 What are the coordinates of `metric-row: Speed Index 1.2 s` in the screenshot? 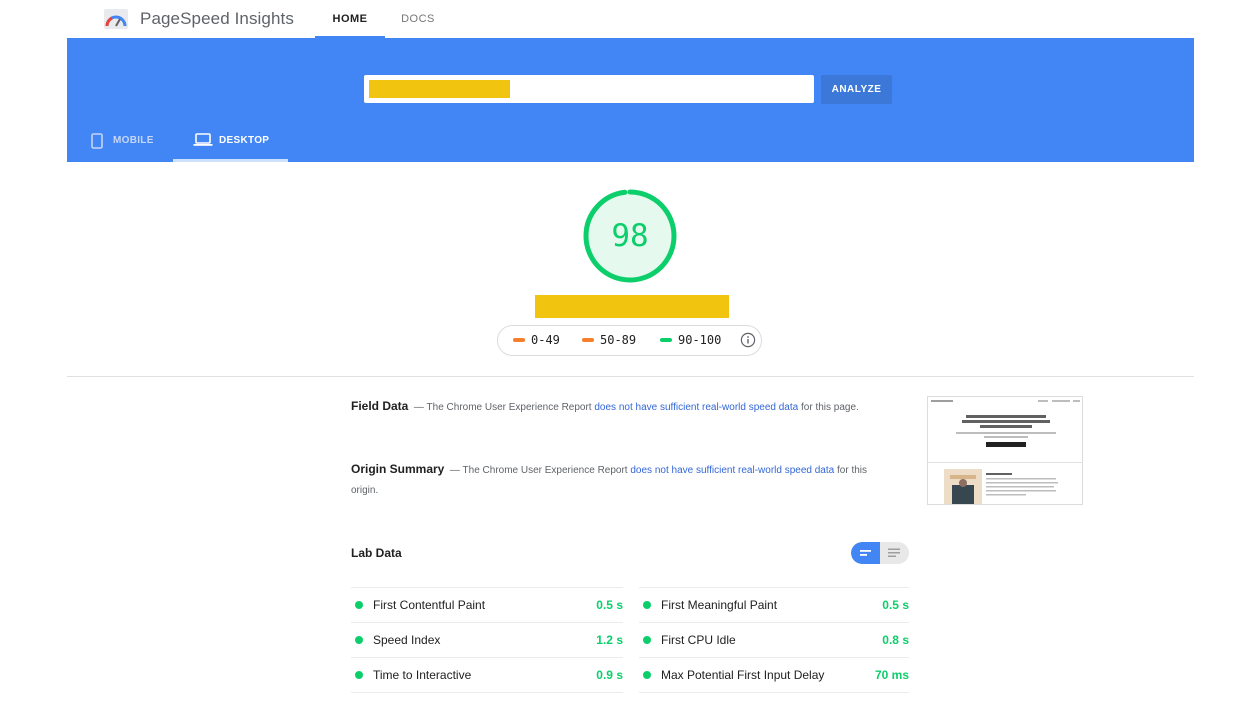 It's located at (487, 639).